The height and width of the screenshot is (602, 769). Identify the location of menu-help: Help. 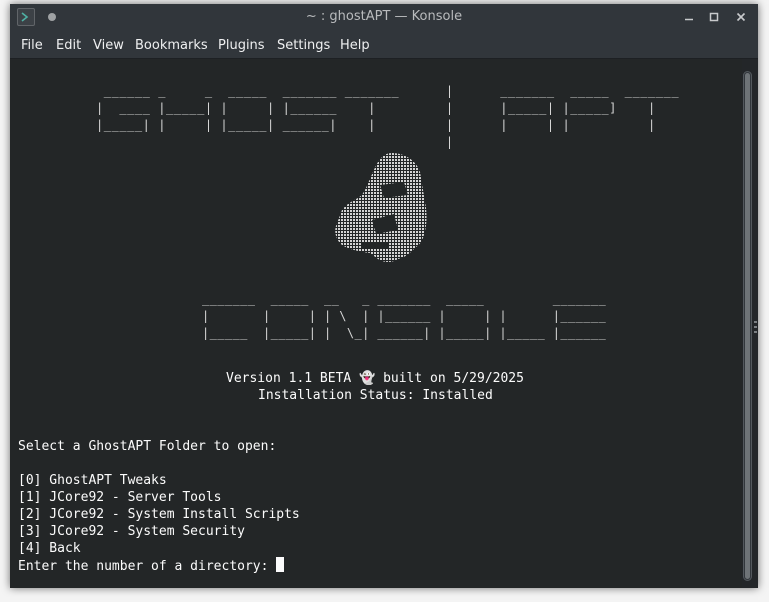
(355, 45).